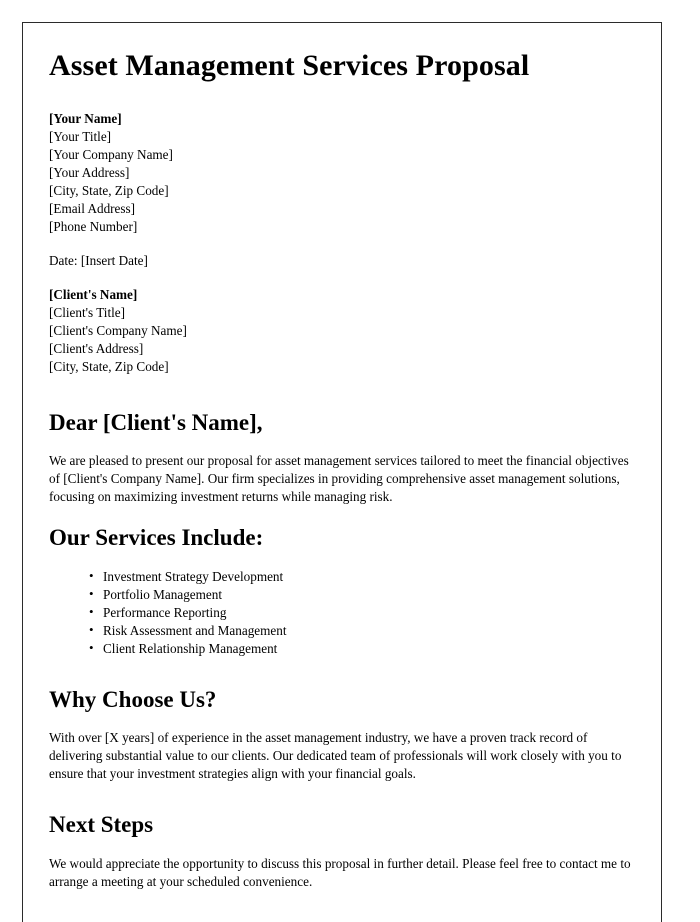 The width and height of the screenshot is (700, 922). What do you see at coordinates (85, 118) in the screenshot?
I see `sender-name: [Your Name]` at bounding box center [85, 118].